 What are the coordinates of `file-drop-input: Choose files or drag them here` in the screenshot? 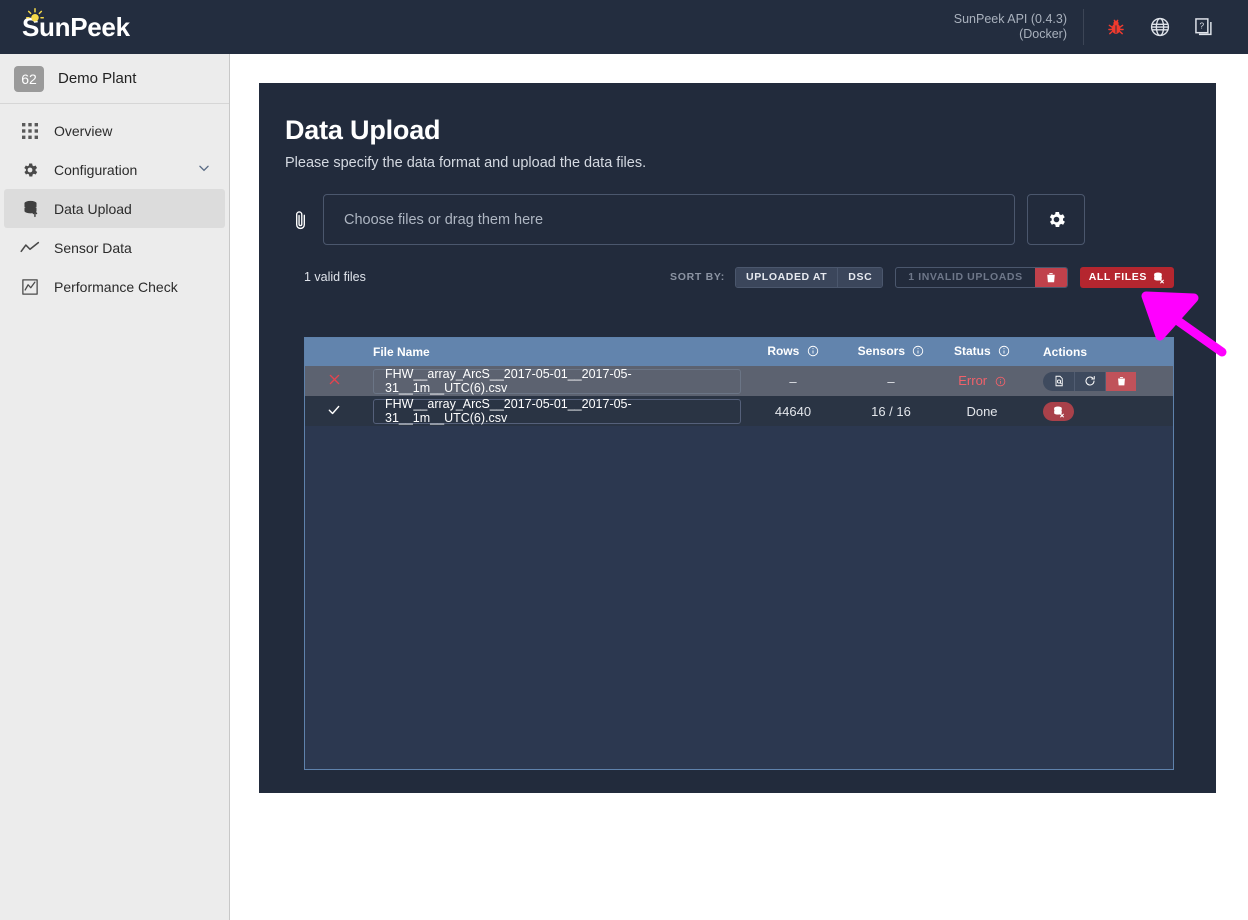 It's located at (669, 219).